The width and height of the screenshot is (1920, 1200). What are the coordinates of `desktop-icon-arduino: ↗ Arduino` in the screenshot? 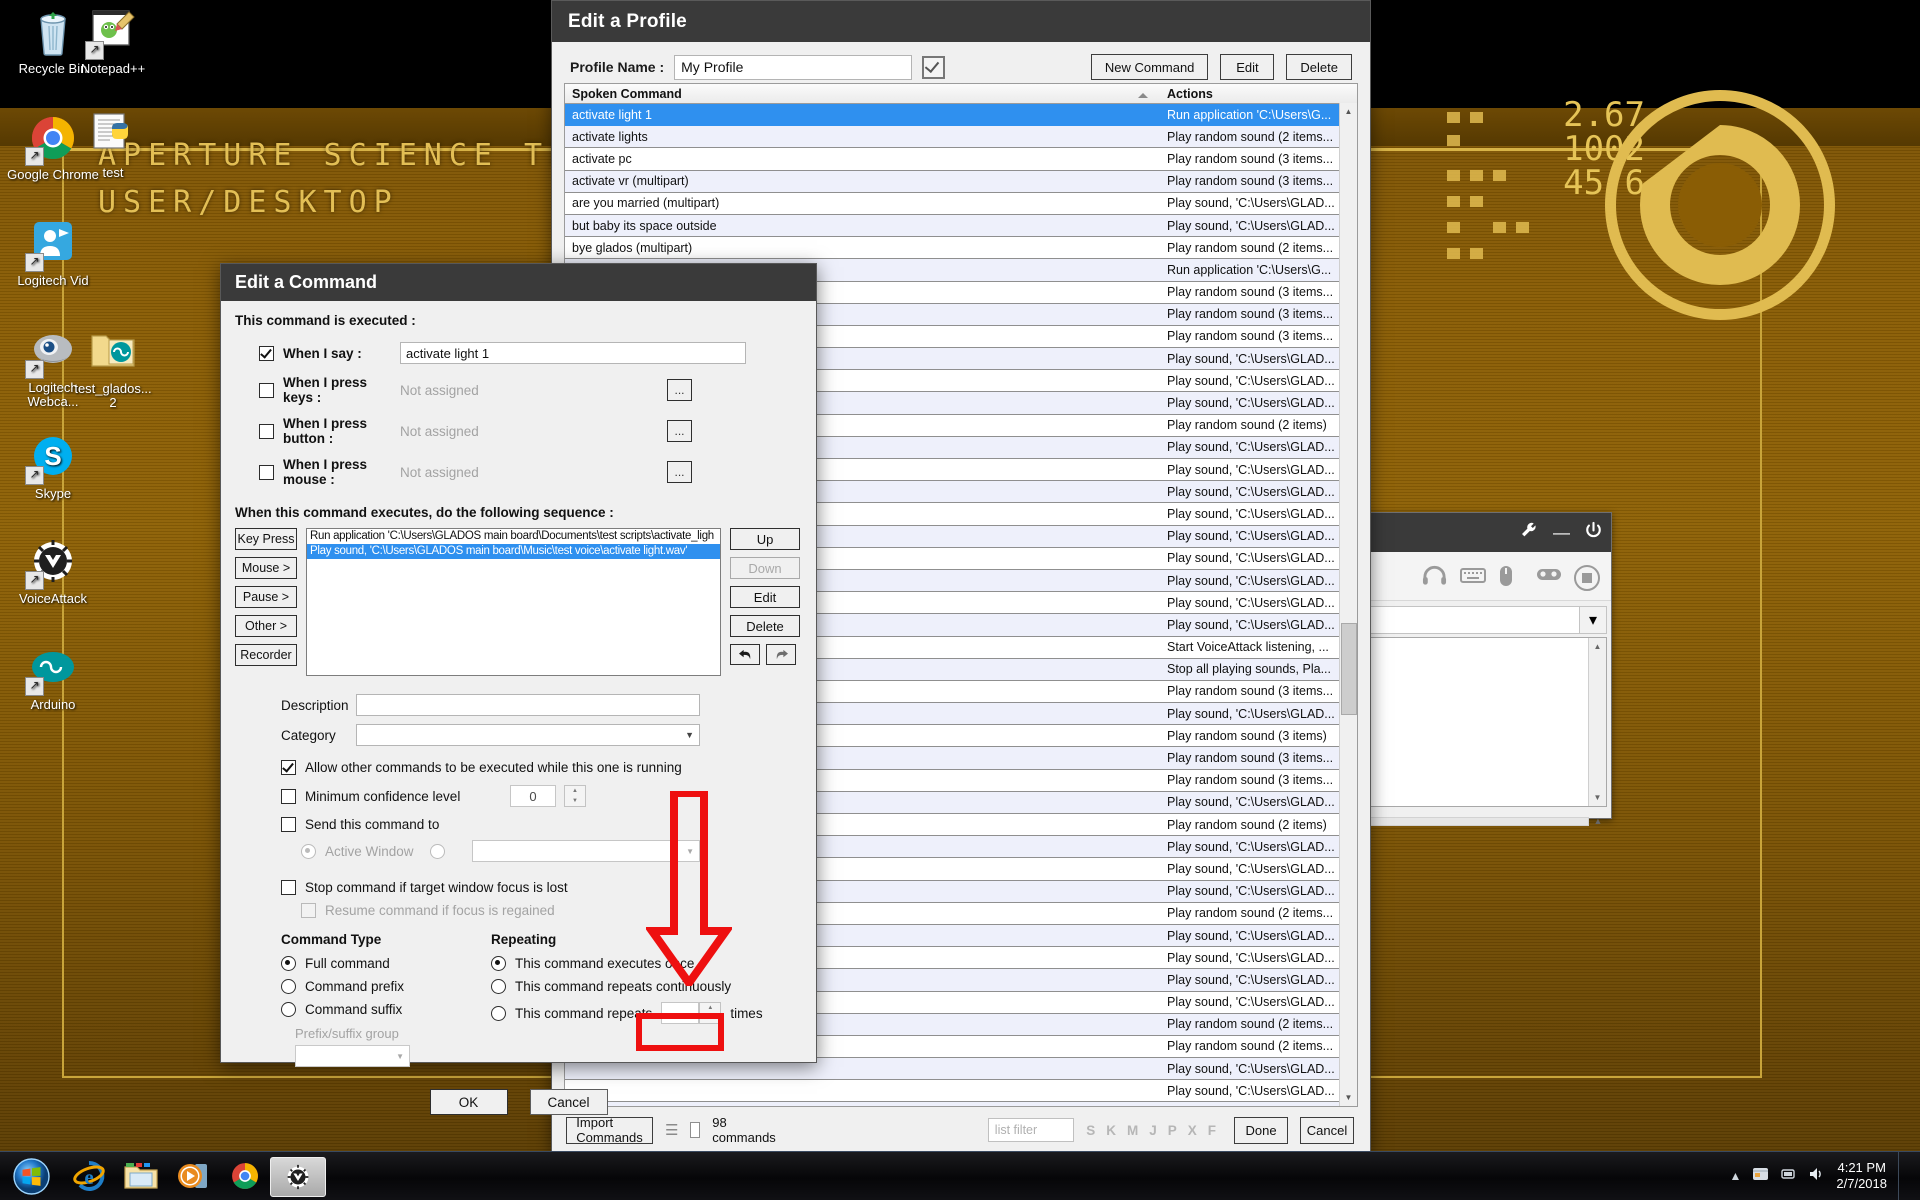 It's located at (53, 677).